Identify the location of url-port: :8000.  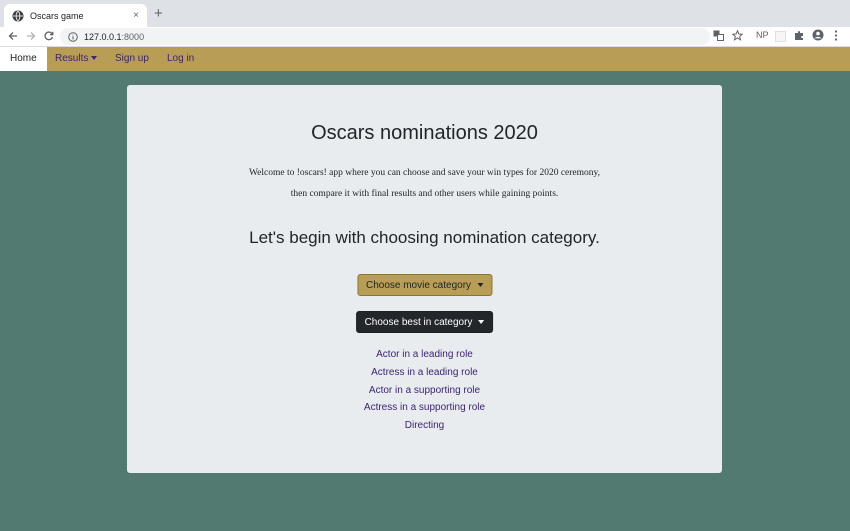
(133, 36).